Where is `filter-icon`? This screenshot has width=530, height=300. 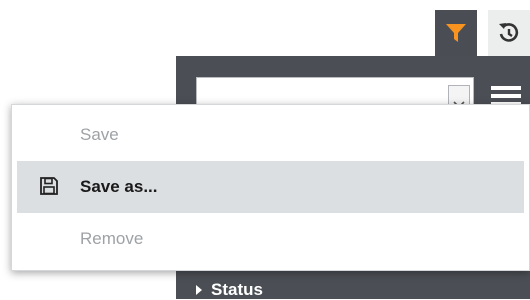
filter-icon is located at coordinates (456, 33).